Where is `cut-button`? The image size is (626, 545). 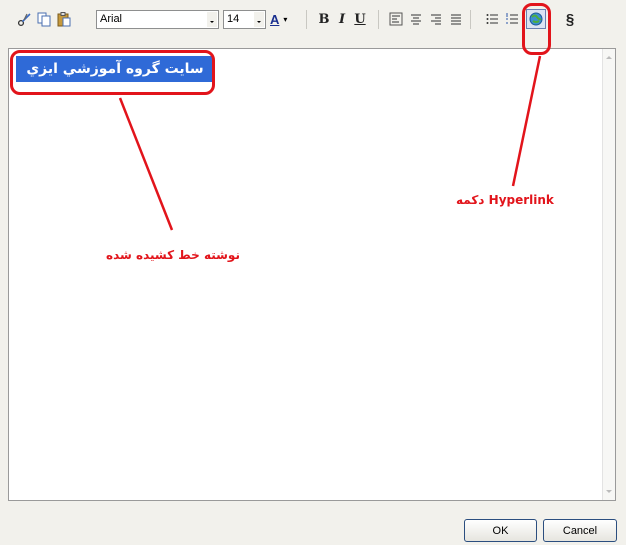 cut-button is located at coordinates (25, 19).